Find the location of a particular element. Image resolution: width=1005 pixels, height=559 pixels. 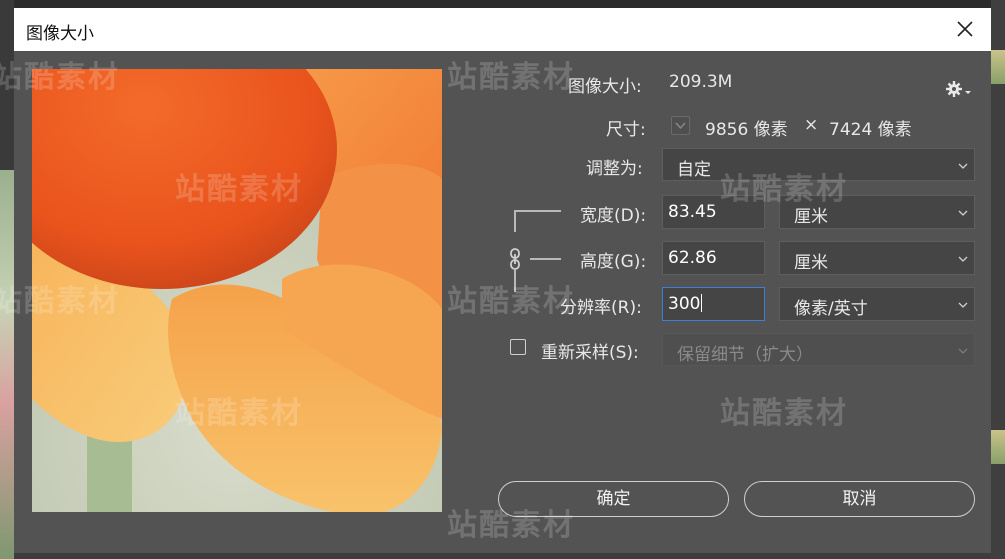

close-icon is located at coordinates (965, 29).